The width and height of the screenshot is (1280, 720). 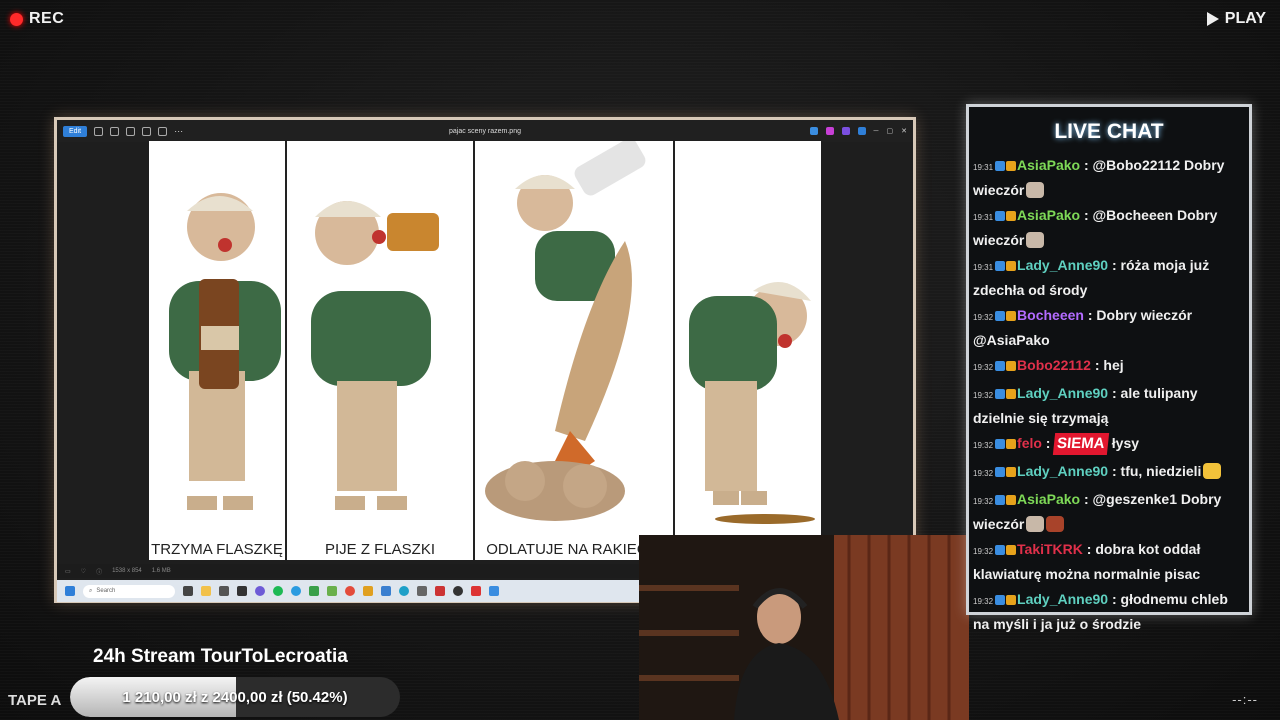 I want to click on chat-message: 19:31 AsiaPako : @Bobo22112 Dobry wieczór, so click(x=1099, y=177).